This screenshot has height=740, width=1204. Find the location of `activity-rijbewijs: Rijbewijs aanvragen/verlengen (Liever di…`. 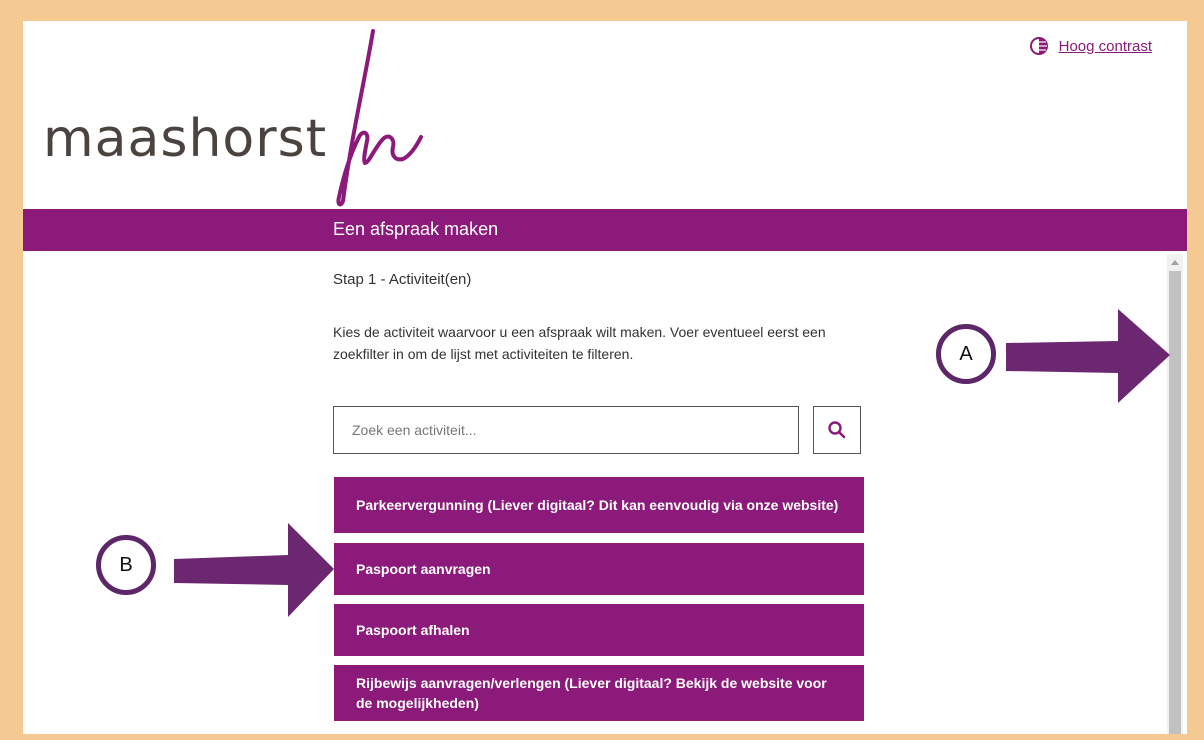

activity-rijbewijs: Rijbewijs aanvragen/verlengen (Liever di… is located at coordinates (599, 693).